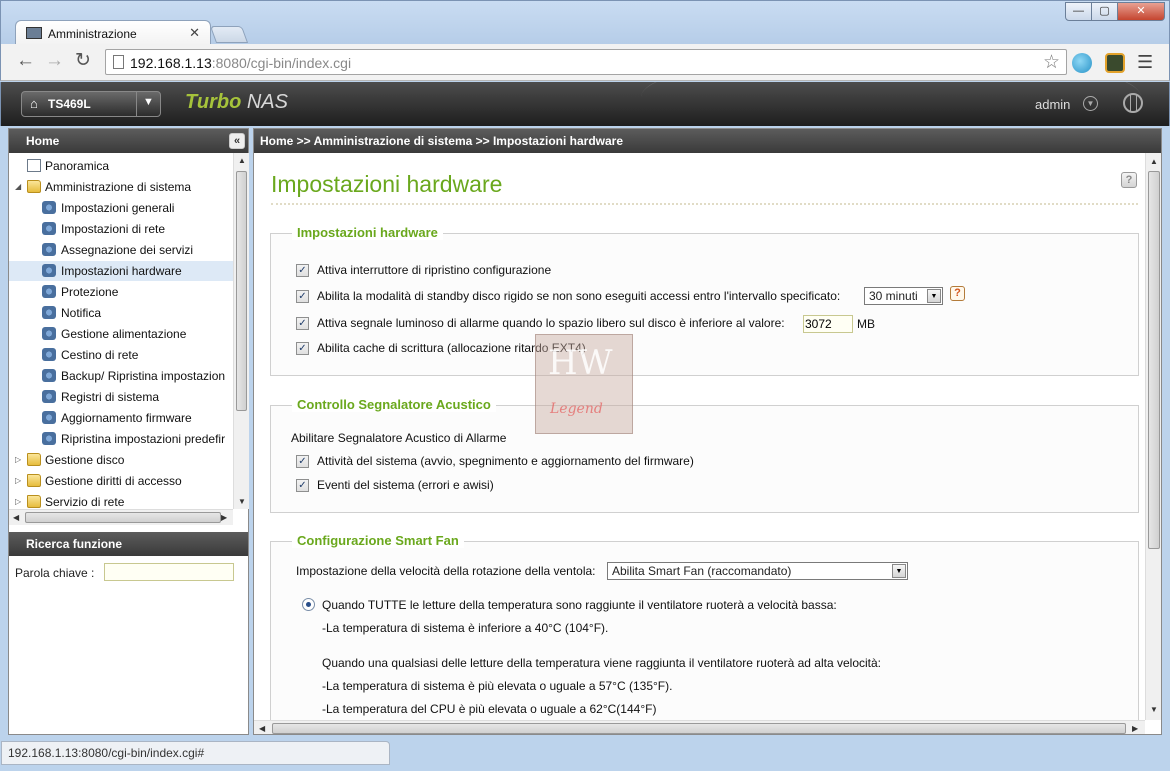  I want to click on home-icon: ⌂, so click(34, 103).